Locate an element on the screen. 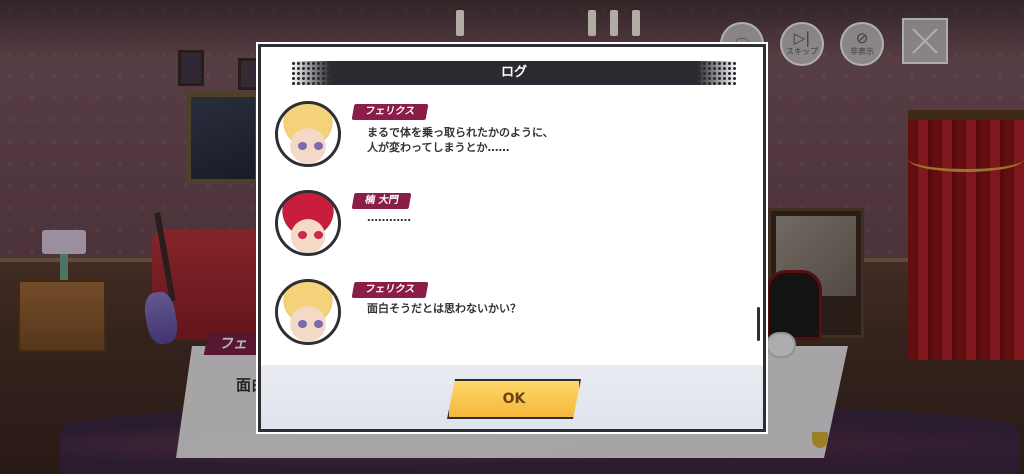 This screenshot has height=474, width=1024. log-line: まるで体を乗っ取られたかのように、 is located at coordinates (460, 132).